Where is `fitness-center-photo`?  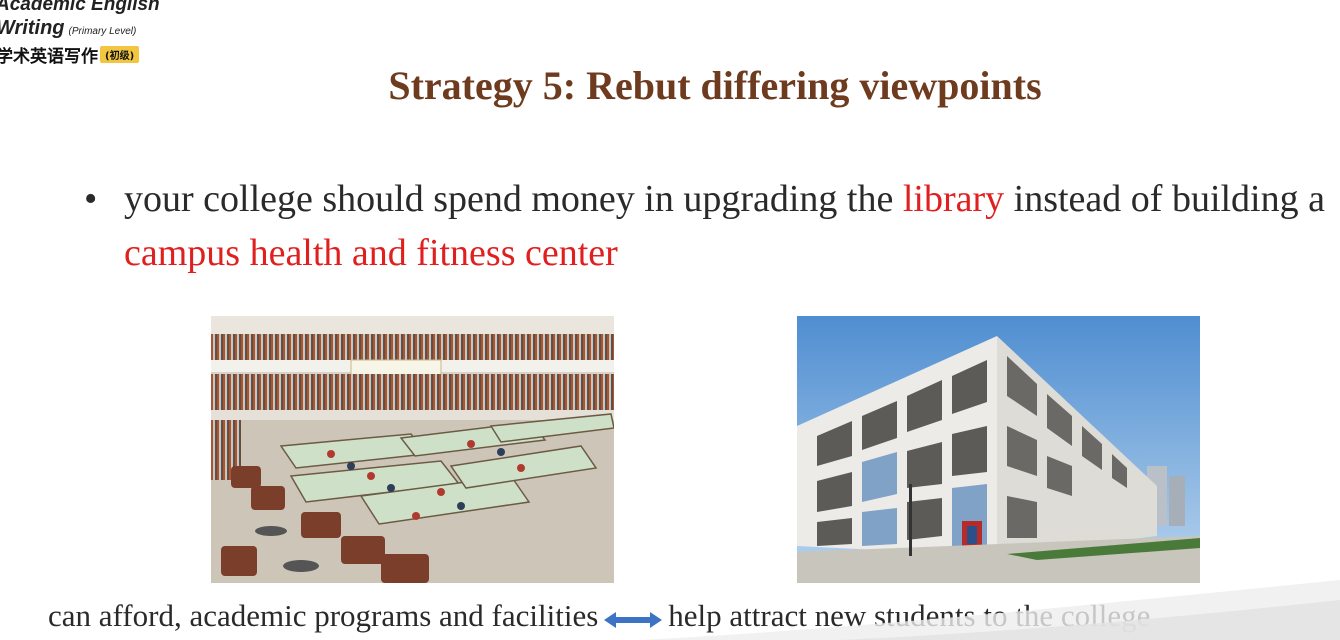 fitness-center-photo is located at coordinates (998, 449).